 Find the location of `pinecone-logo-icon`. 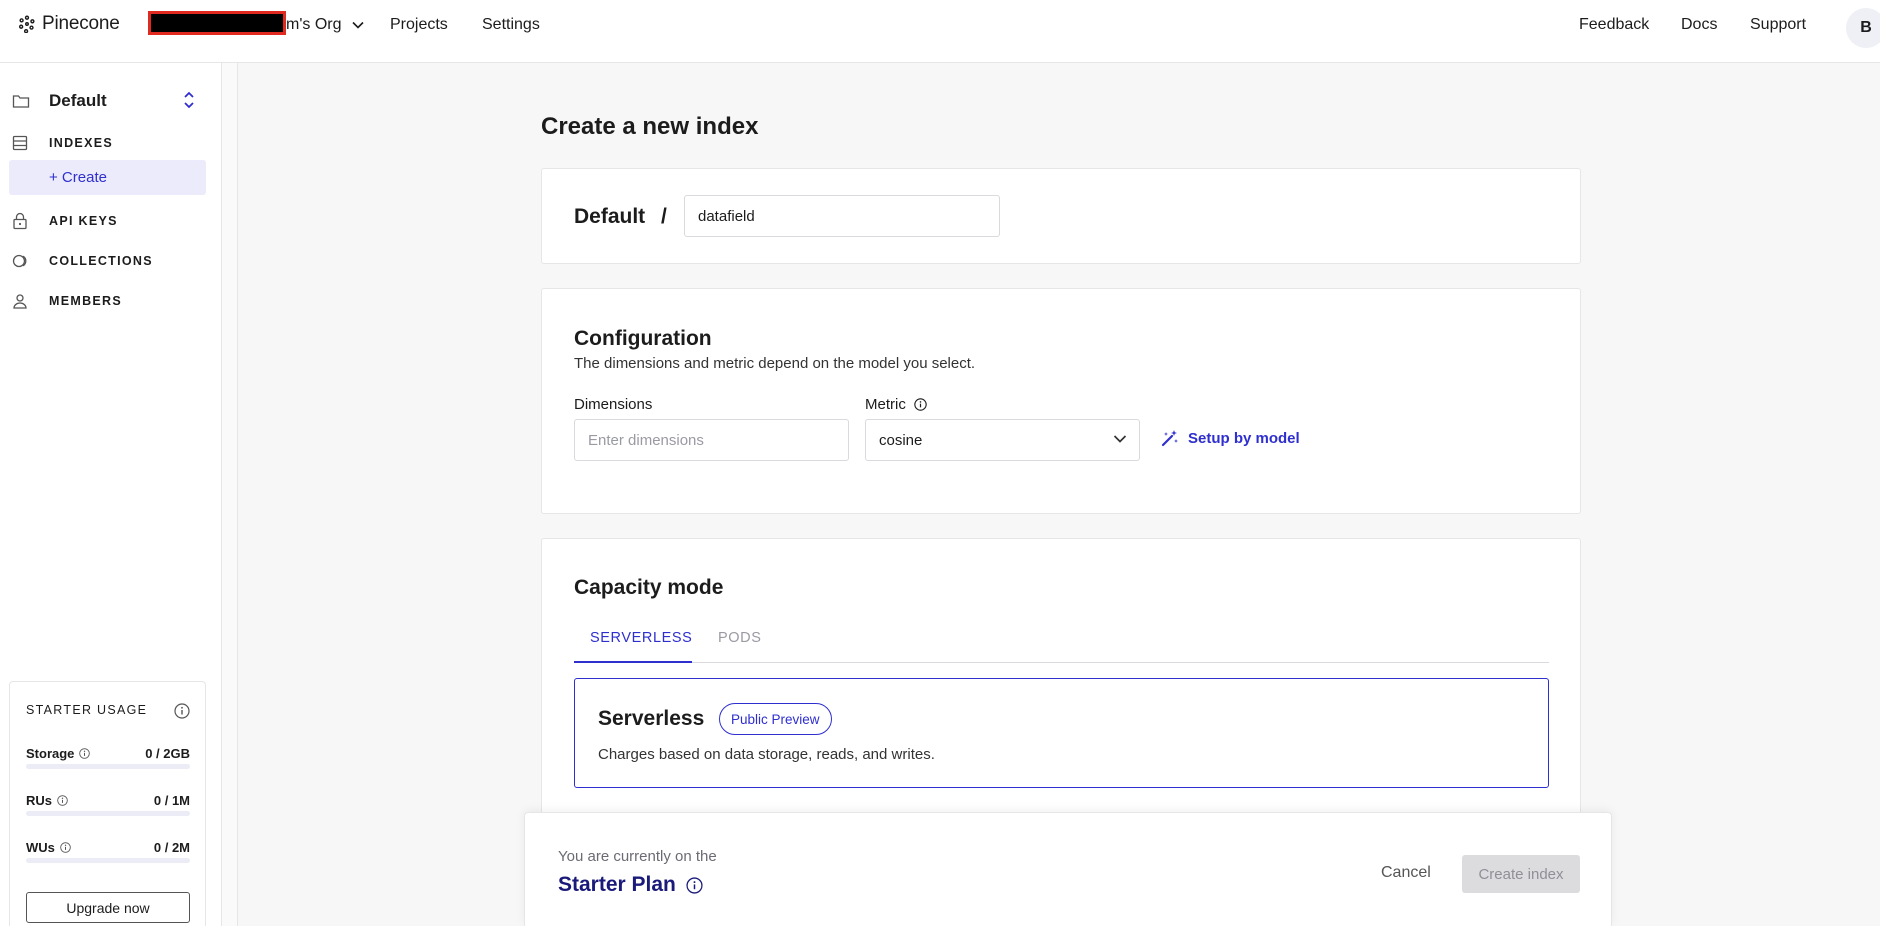

pinecone-logo-icon is located at coordinates (26, 24).